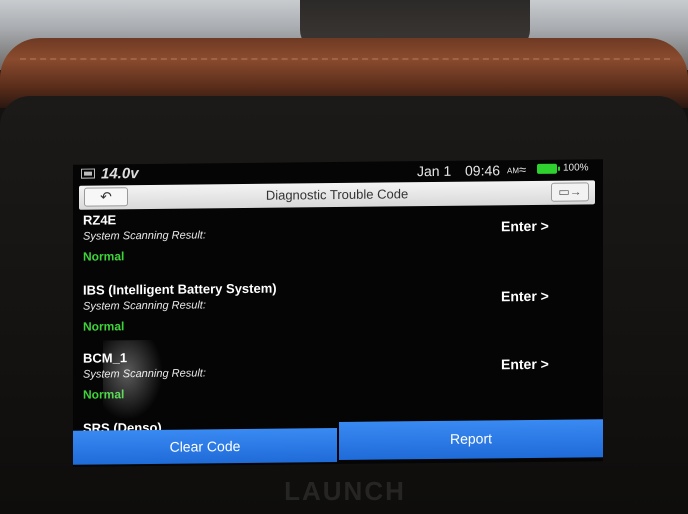  What do you see at coordinates (205, 446) in the screenshot?
I see `clear-code-button: Clear Code` at bounding box center [205, 446].